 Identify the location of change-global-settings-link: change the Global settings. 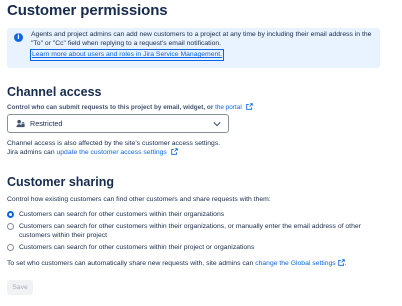
(295, 263).